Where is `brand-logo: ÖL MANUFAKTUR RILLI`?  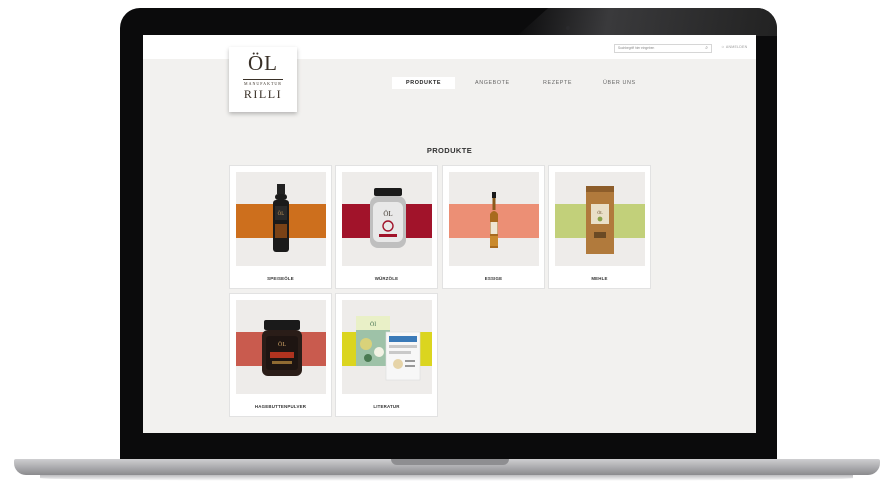
brand-logo: ÖL MANUFAKTUR RILLI is located at coordinates (263, 79).